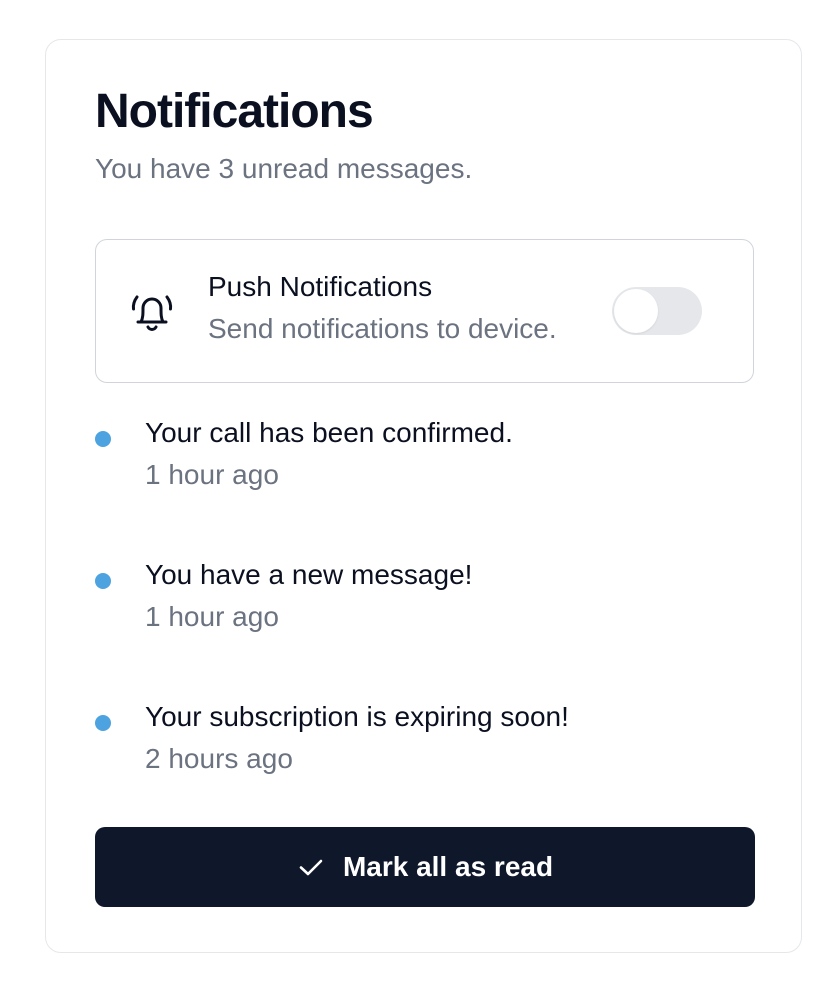 The image size is (834, 990). What do you see at coordinates (309, 574) in the screenshot?
I see `notification-message: You have a new message!` at bounding box center [309, 574].